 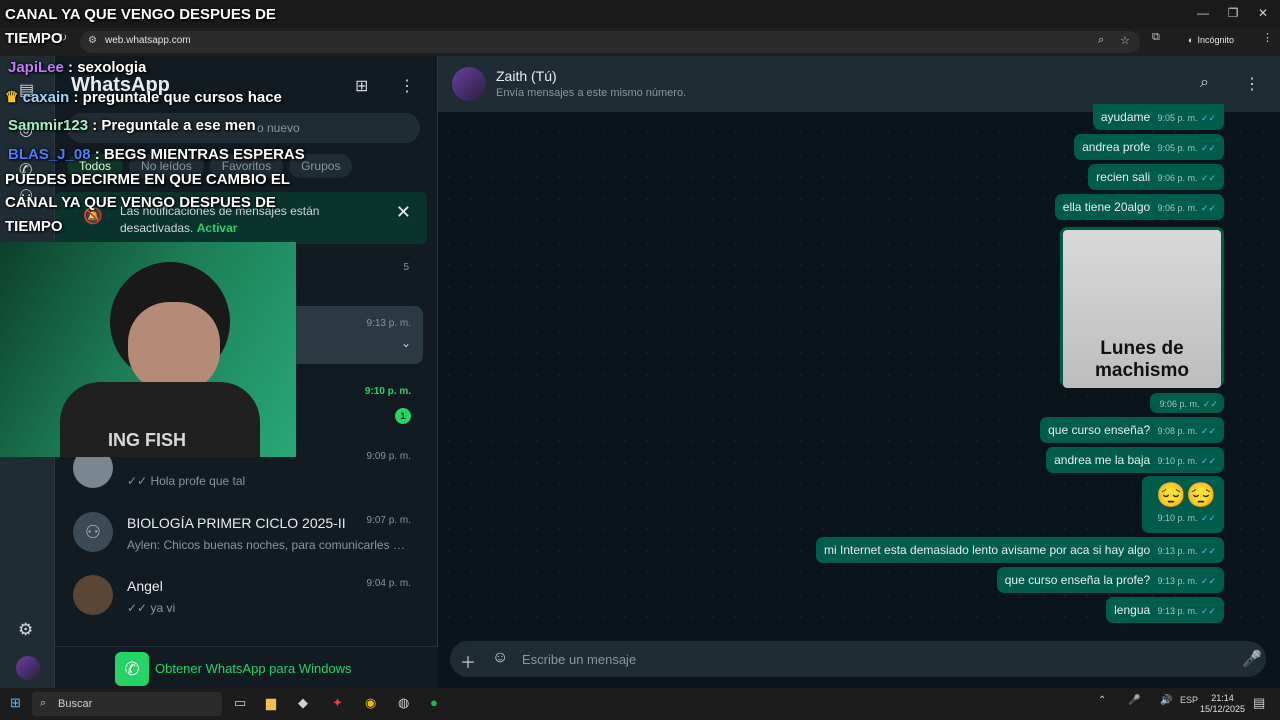 I want to click on image-message: Lunes de machismo, so click(x=1142, y=307).